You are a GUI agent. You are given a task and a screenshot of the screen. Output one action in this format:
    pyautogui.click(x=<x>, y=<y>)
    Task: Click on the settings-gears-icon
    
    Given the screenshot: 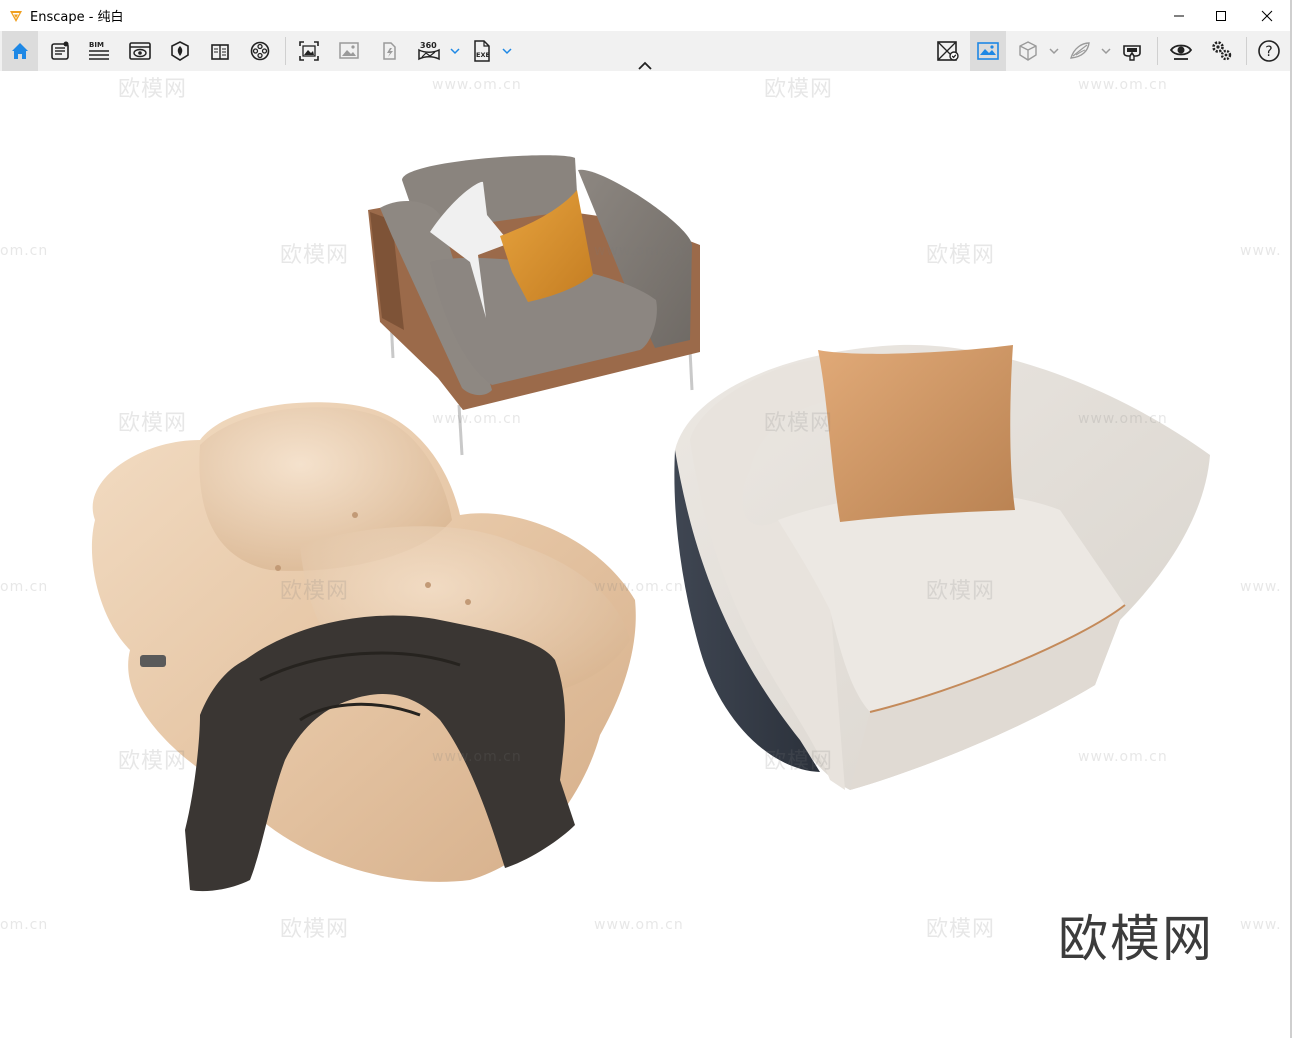 What is the action you would take?
    pyautogui.click(x=1222, y=51)
    